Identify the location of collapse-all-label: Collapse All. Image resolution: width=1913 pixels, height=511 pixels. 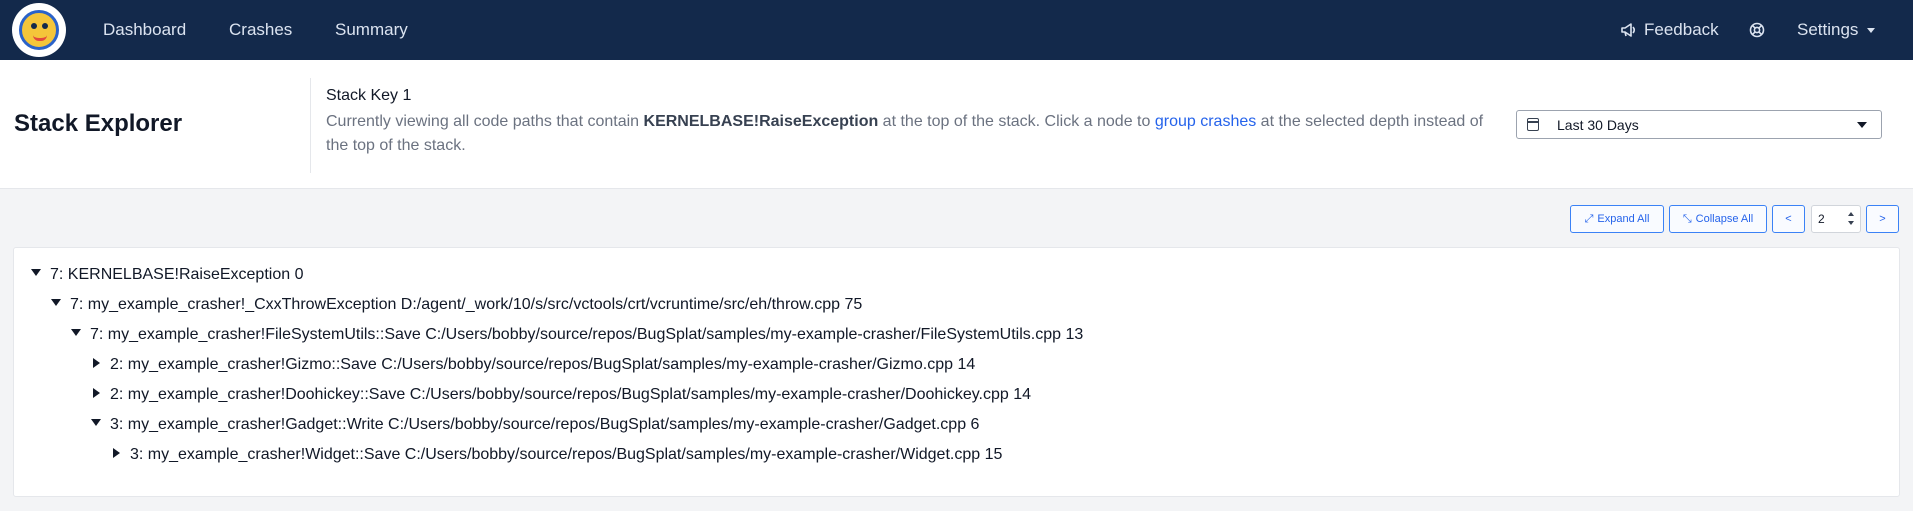
(1724, 219).